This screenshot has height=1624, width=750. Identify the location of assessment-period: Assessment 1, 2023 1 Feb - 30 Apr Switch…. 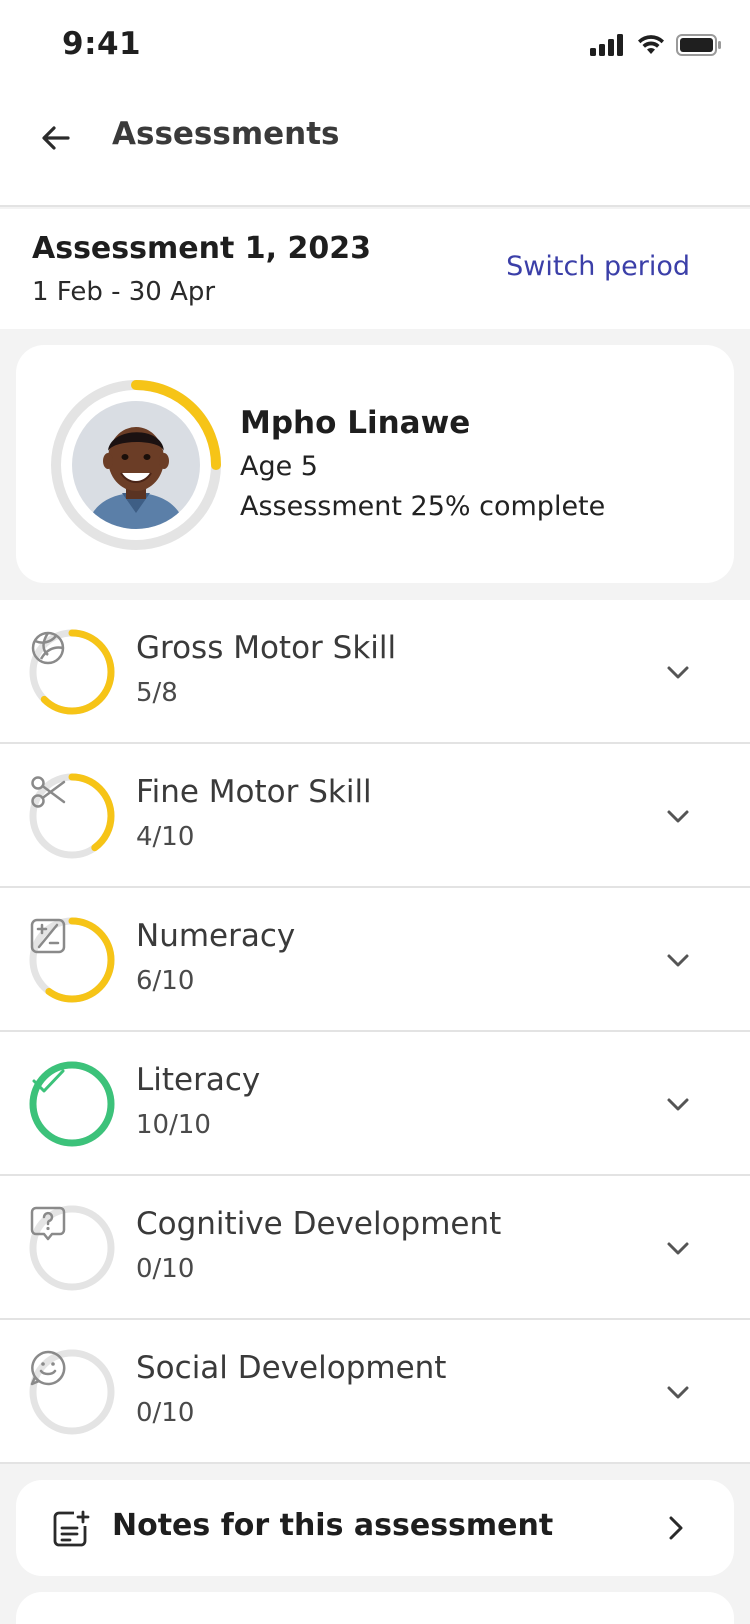
(375, 269).